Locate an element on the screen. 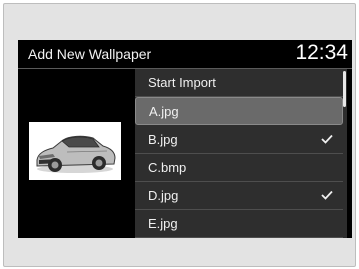 This screenshot has height=269, width=359. scrollbar is located at coordinates (344, 89).